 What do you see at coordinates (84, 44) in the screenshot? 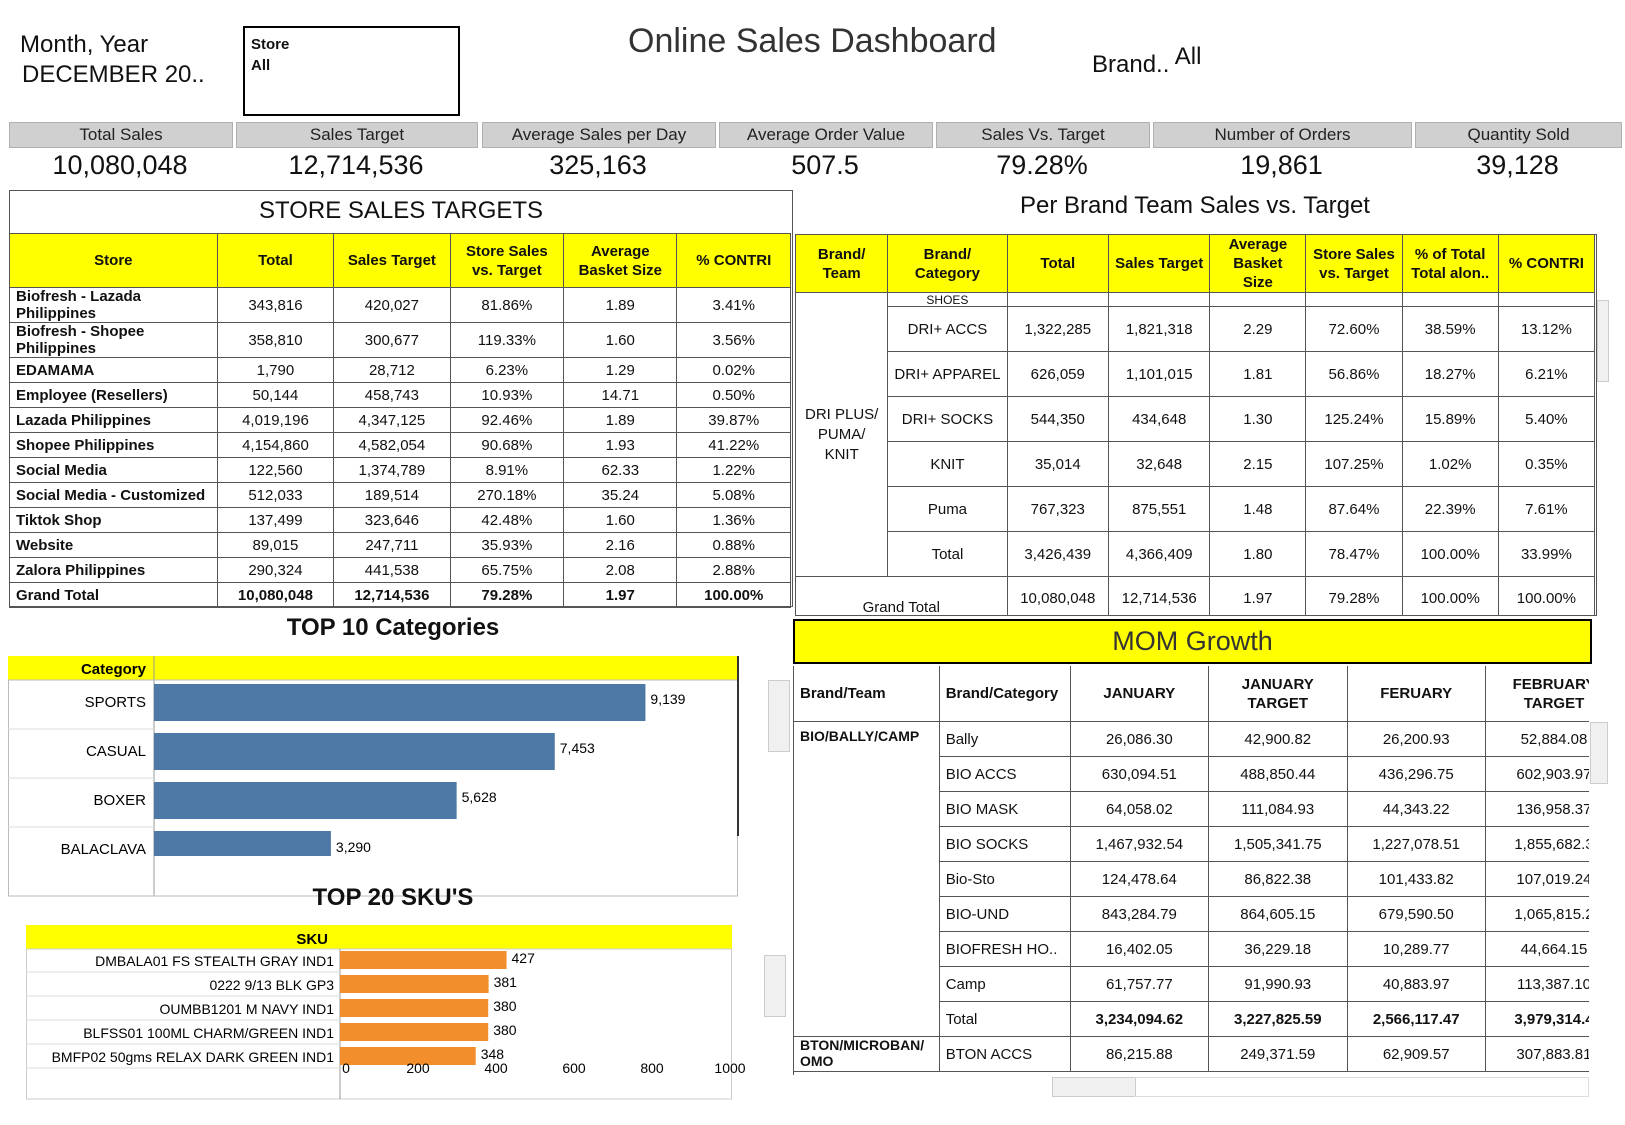
I see `month-year-label: Month, Year` at bounding box center [84, 44].